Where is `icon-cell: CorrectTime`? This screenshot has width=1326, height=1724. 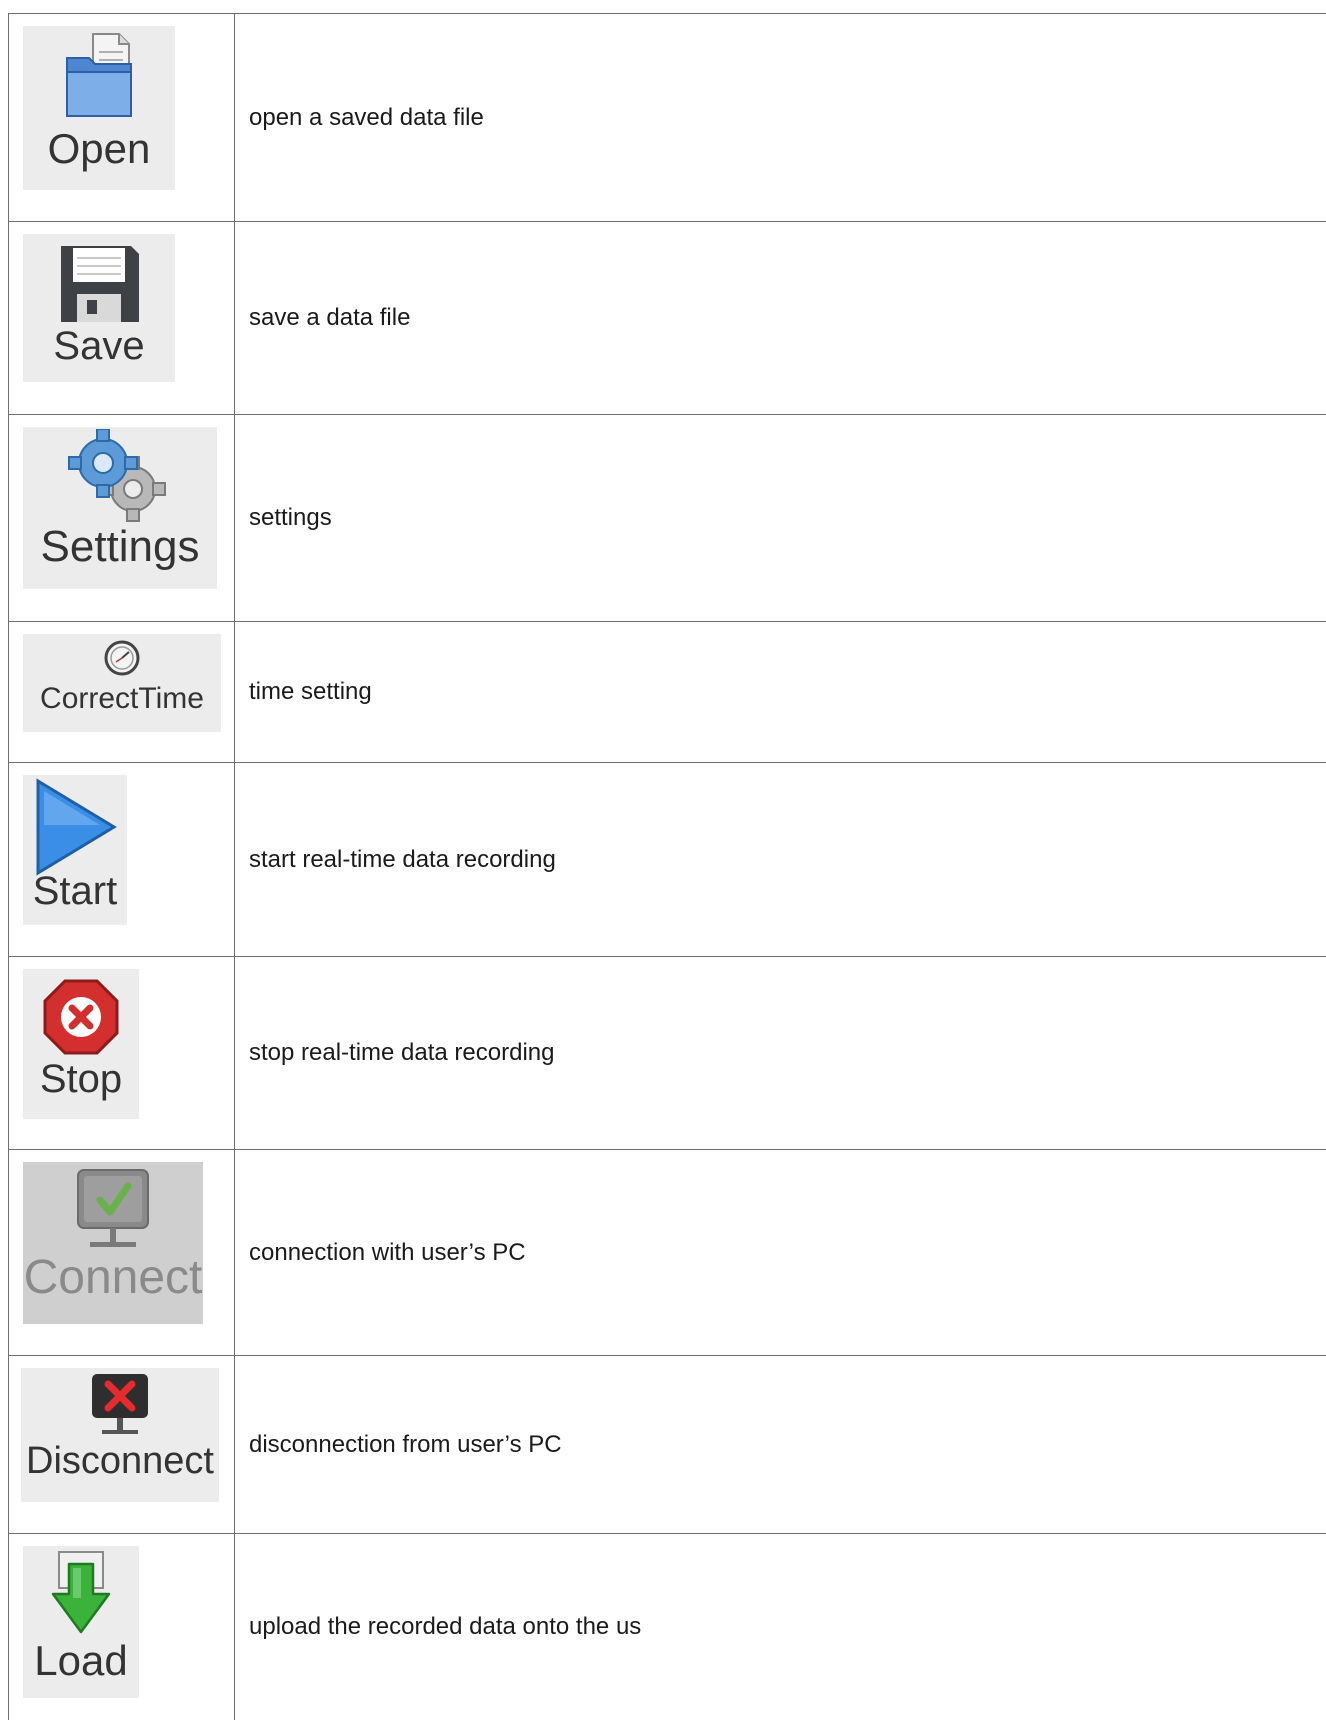 icon-cell: CorrectTime is located at coordinates (122, 692).